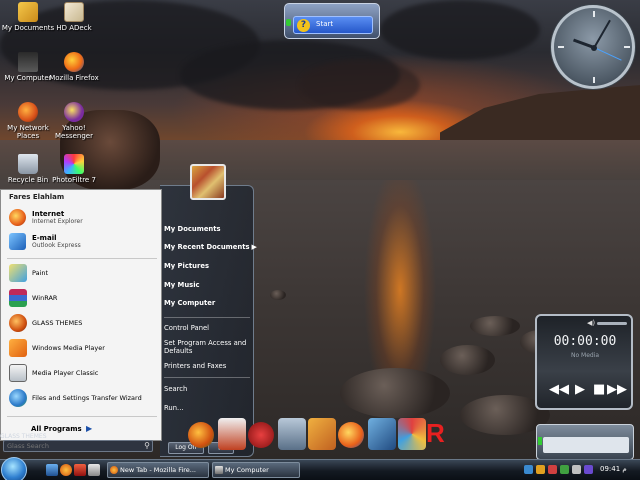  Describe the element at coordinates (37, 197) in the screenshot. I see `user-name: Fares Elahlam` at that location.